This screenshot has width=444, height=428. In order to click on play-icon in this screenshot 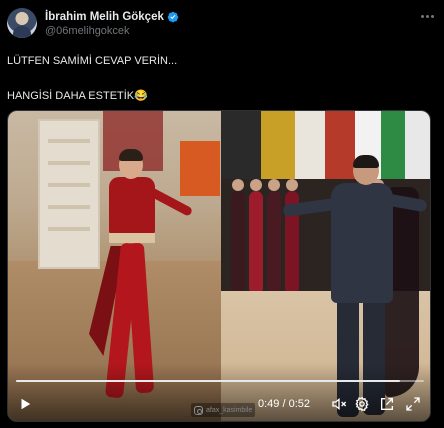, I will do `click(26, 404)`.